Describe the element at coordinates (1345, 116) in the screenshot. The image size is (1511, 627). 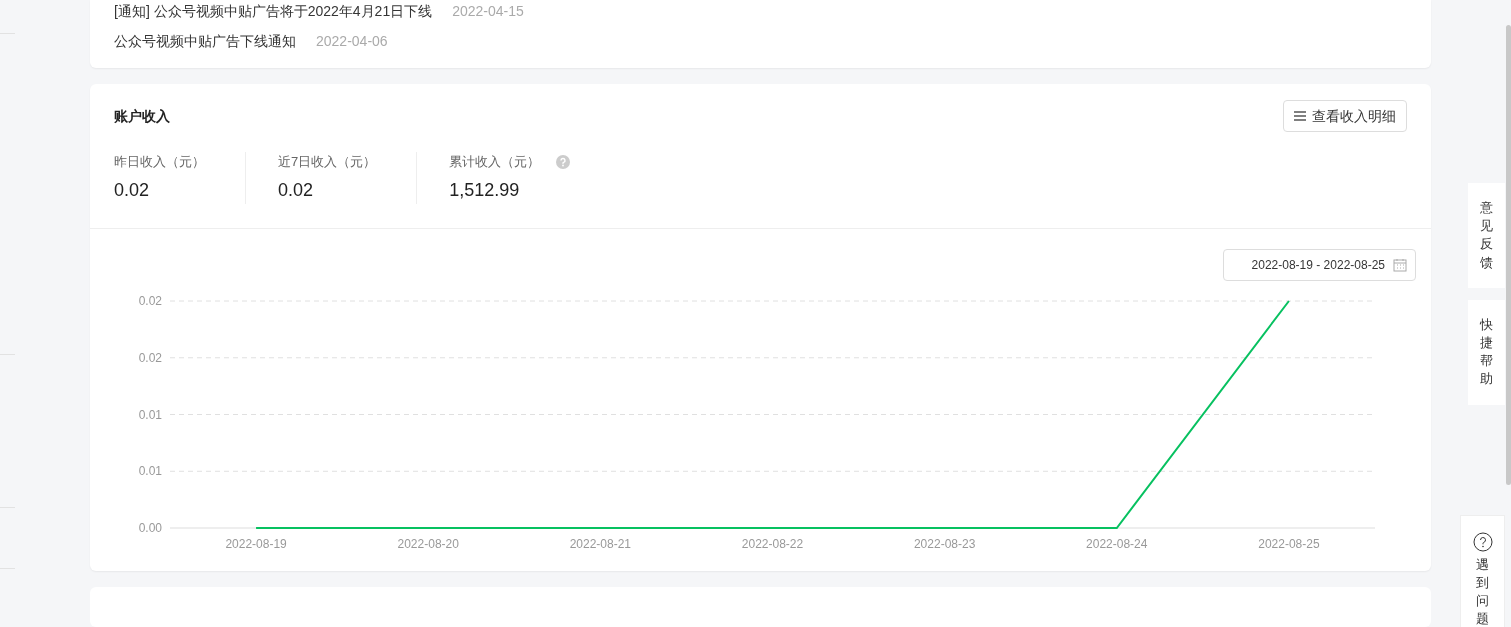
I see `income-detail-button: 查看收入明细` at that location.